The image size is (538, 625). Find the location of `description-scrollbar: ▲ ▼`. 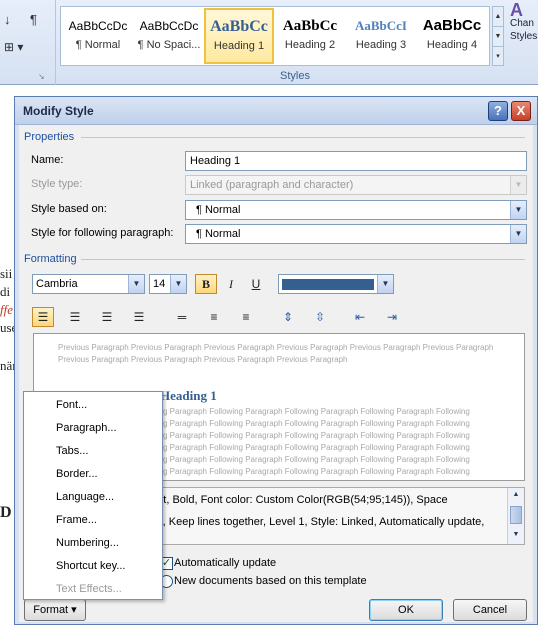

description-scrollbar: ▲ ▼ is located at coordinates (515, 516).